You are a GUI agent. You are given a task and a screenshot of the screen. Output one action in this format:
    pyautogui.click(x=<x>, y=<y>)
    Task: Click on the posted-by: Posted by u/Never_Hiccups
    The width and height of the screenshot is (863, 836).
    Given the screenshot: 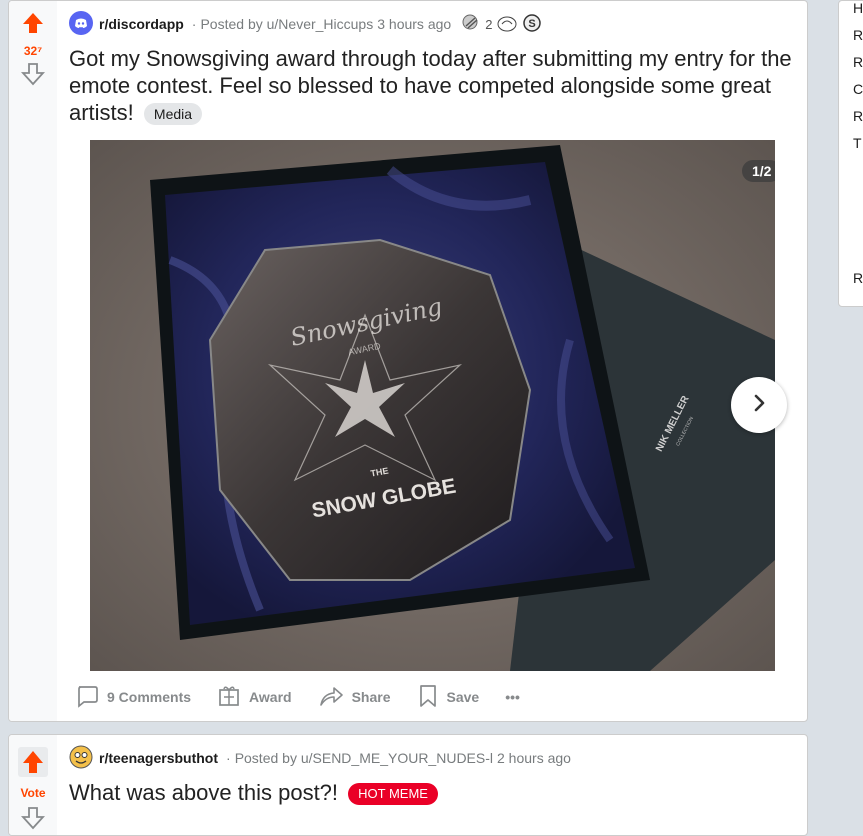 What is the action you would take?
    pyautogui.click(x=286, y=24)
    